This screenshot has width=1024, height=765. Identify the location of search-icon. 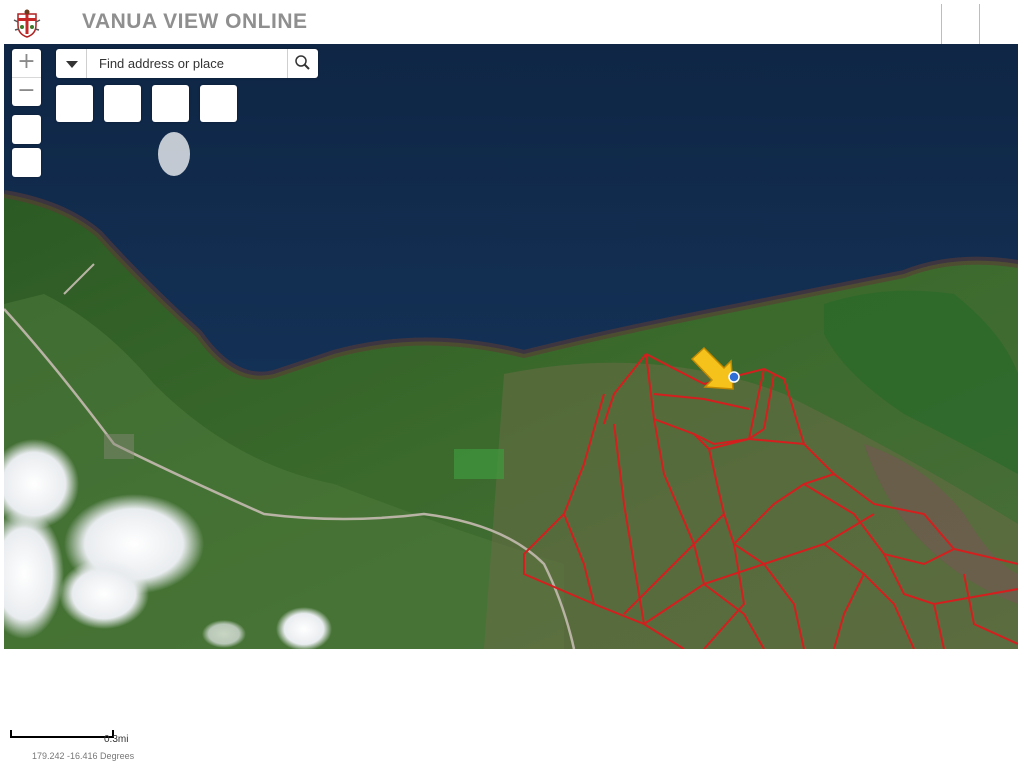
(302, 62).